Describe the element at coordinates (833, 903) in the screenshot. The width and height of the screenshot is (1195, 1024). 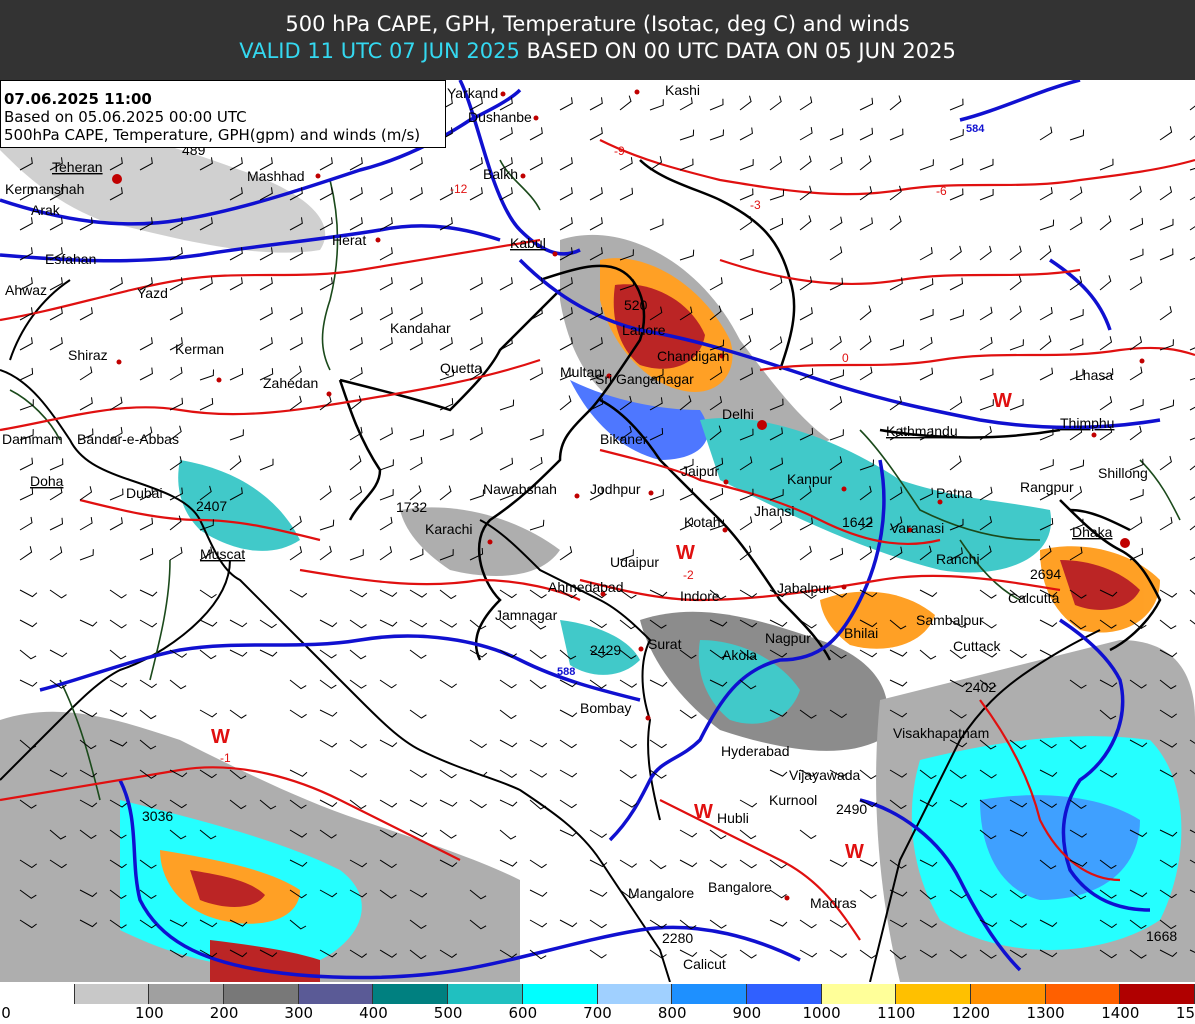
I see `city-label: Madras` at that location.